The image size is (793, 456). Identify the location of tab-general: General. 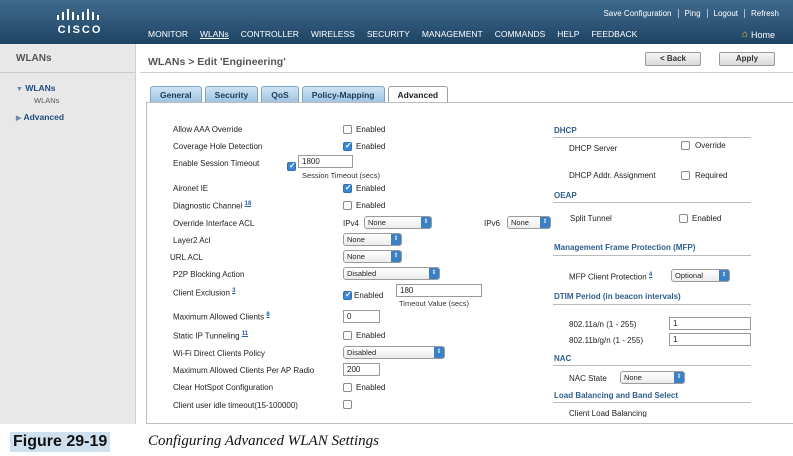
(176, 94).